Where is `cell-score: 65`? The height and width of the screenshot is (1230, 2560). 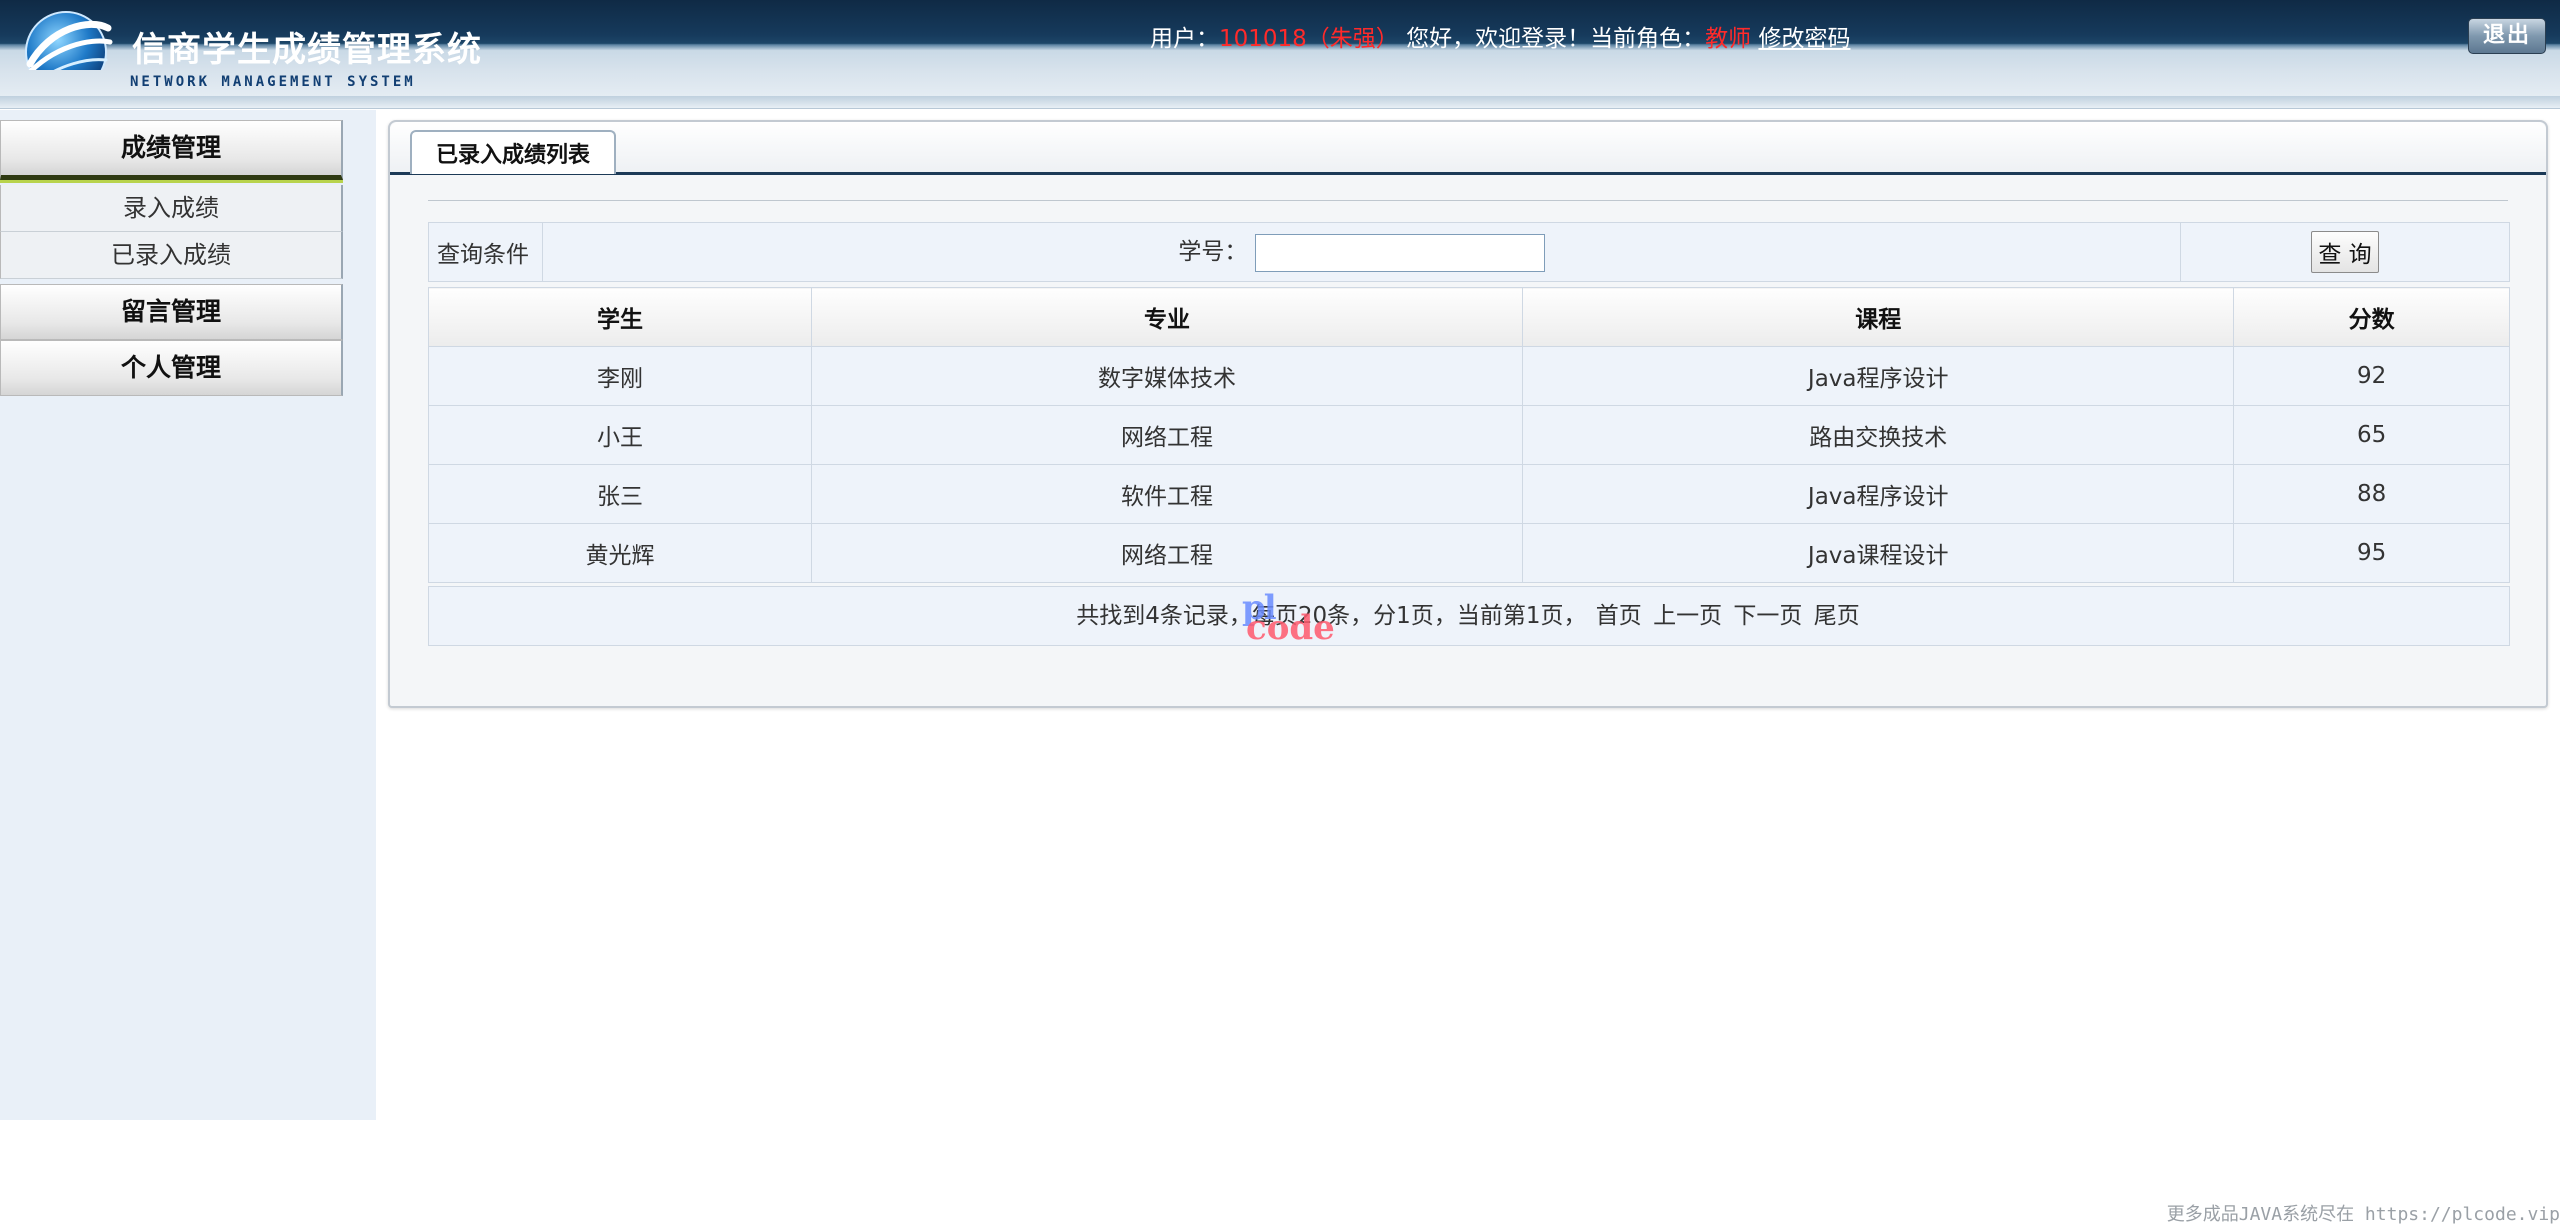 cell-score: 65 is located at coordinates (2371, 435).